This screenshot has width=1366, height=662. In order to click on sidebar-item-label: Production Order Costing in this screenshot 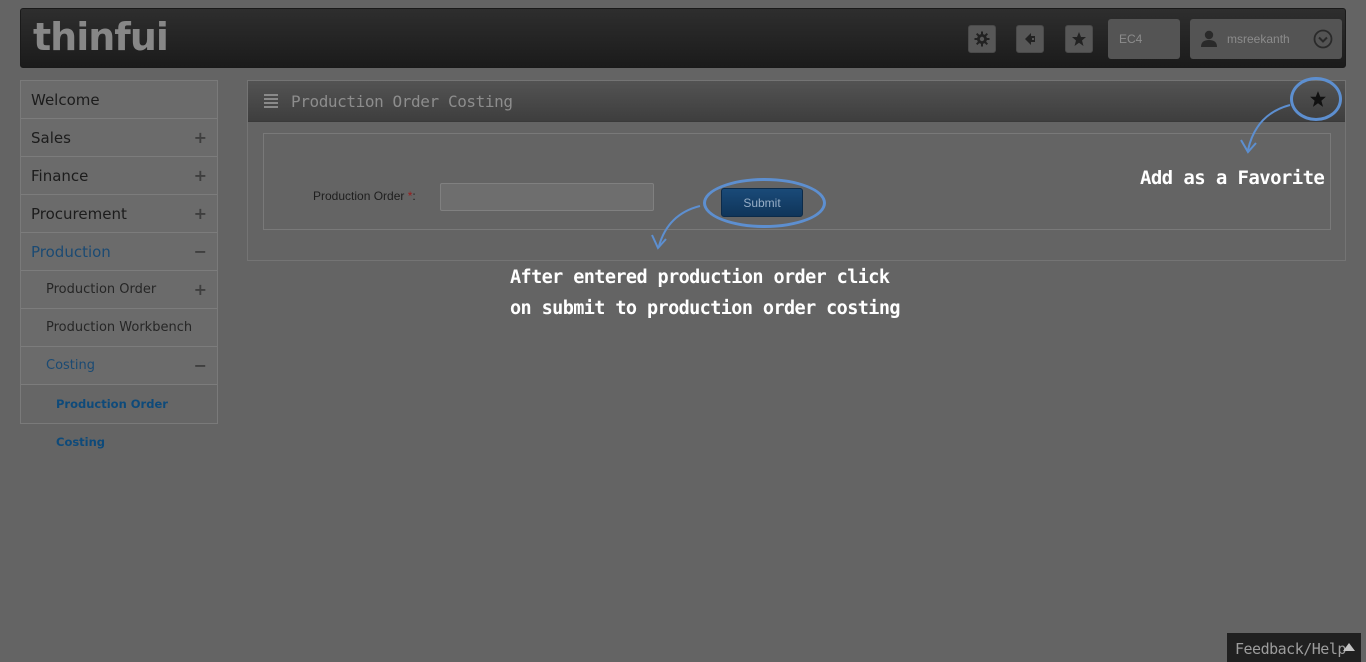, I will do `click(112, 423)`.